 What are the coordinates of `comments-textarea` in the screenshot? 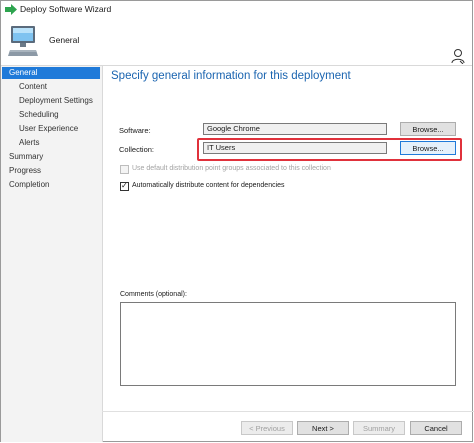 It's located at (288, 344).